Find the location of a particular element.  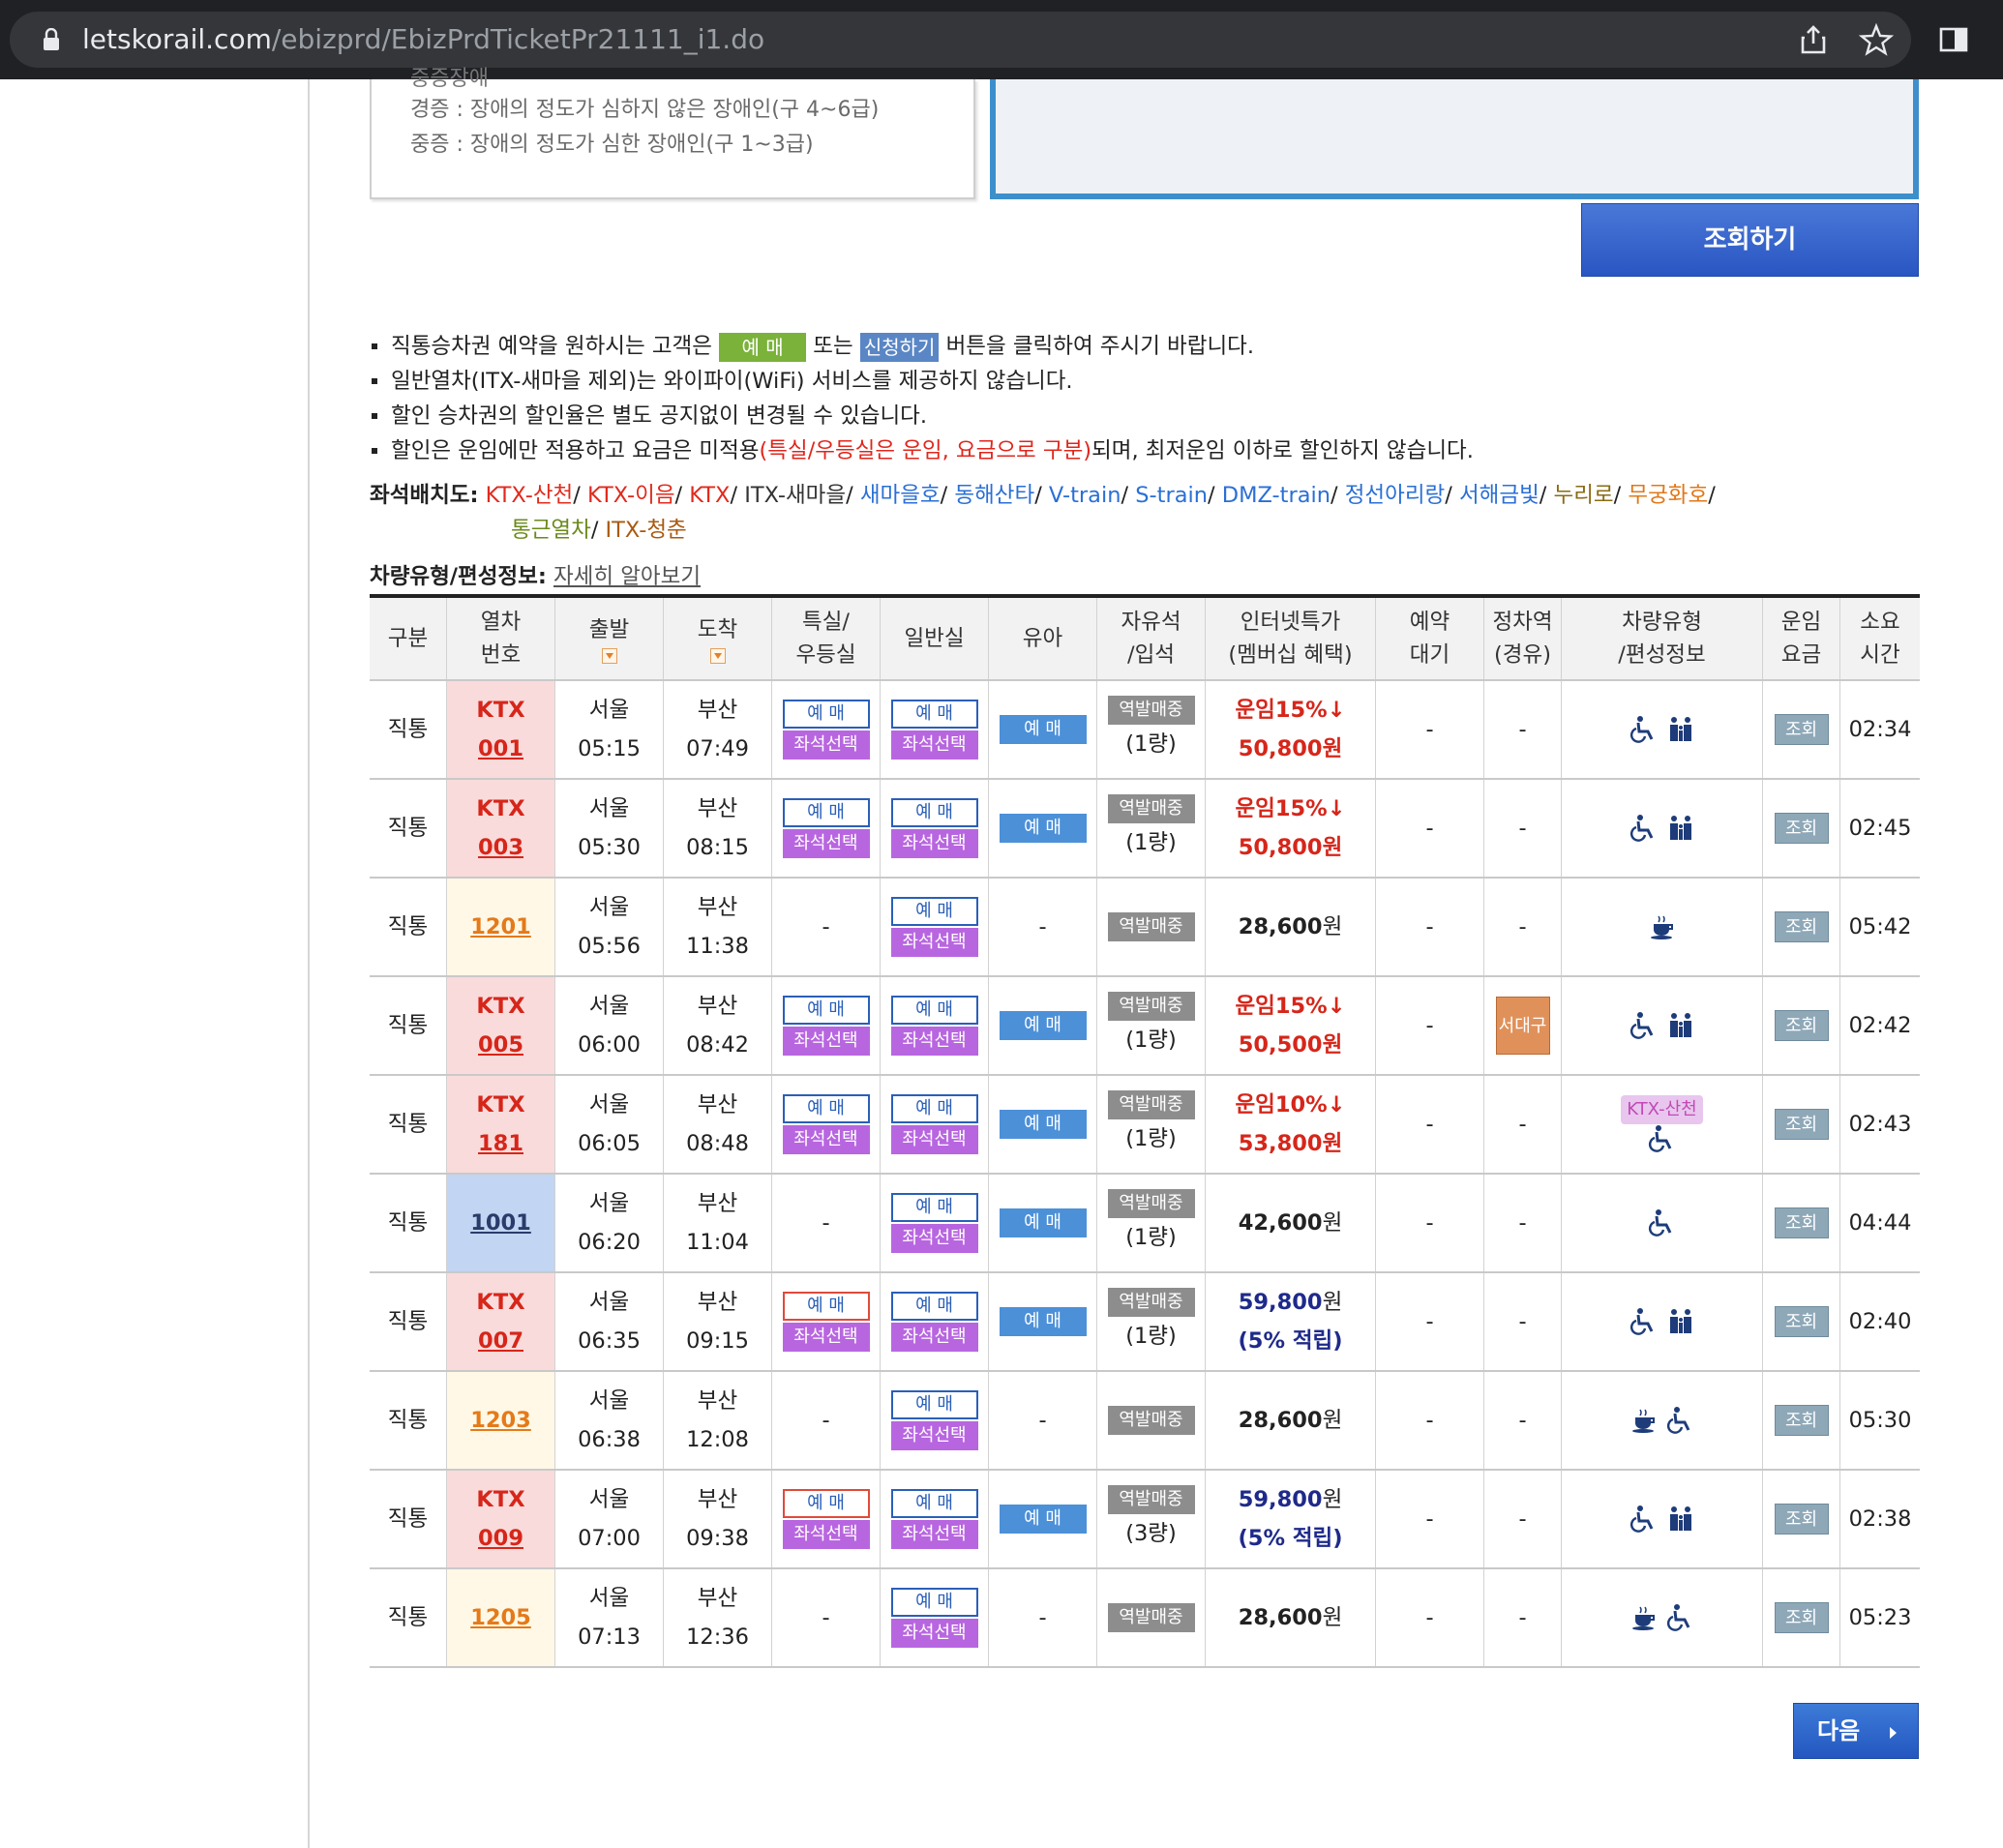

train-number-link: 1201 is located at coordinates (501, 927).